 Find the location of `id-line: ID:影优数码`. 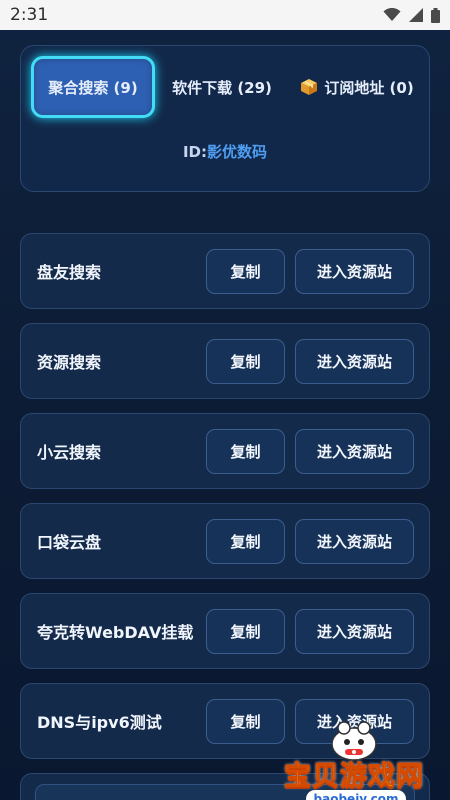

id-line: ID:影优数码 is located at coordinates (225, 151).